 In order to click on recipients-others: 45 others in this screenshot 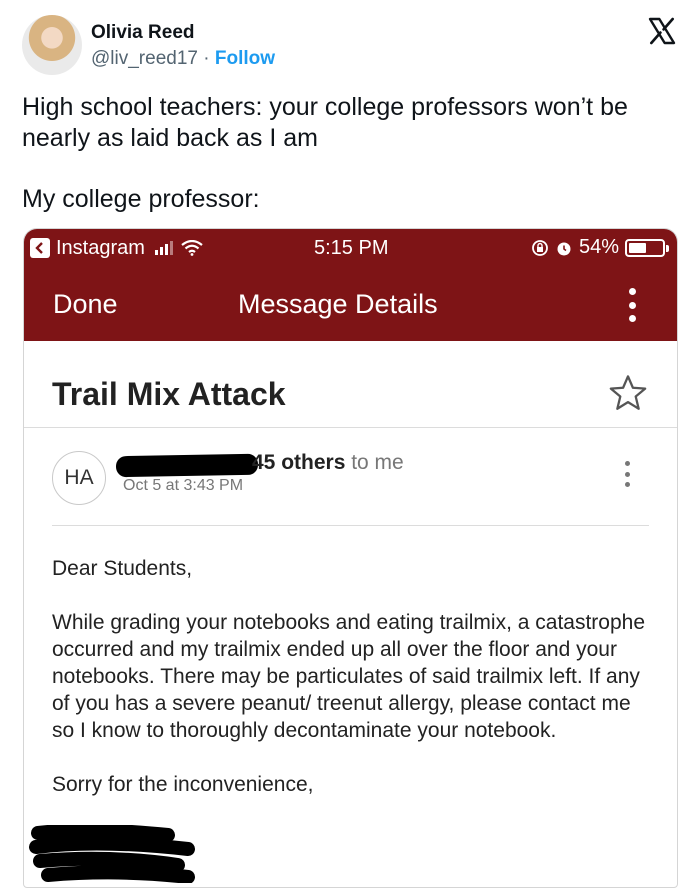, I will do `click(299, 462)`.